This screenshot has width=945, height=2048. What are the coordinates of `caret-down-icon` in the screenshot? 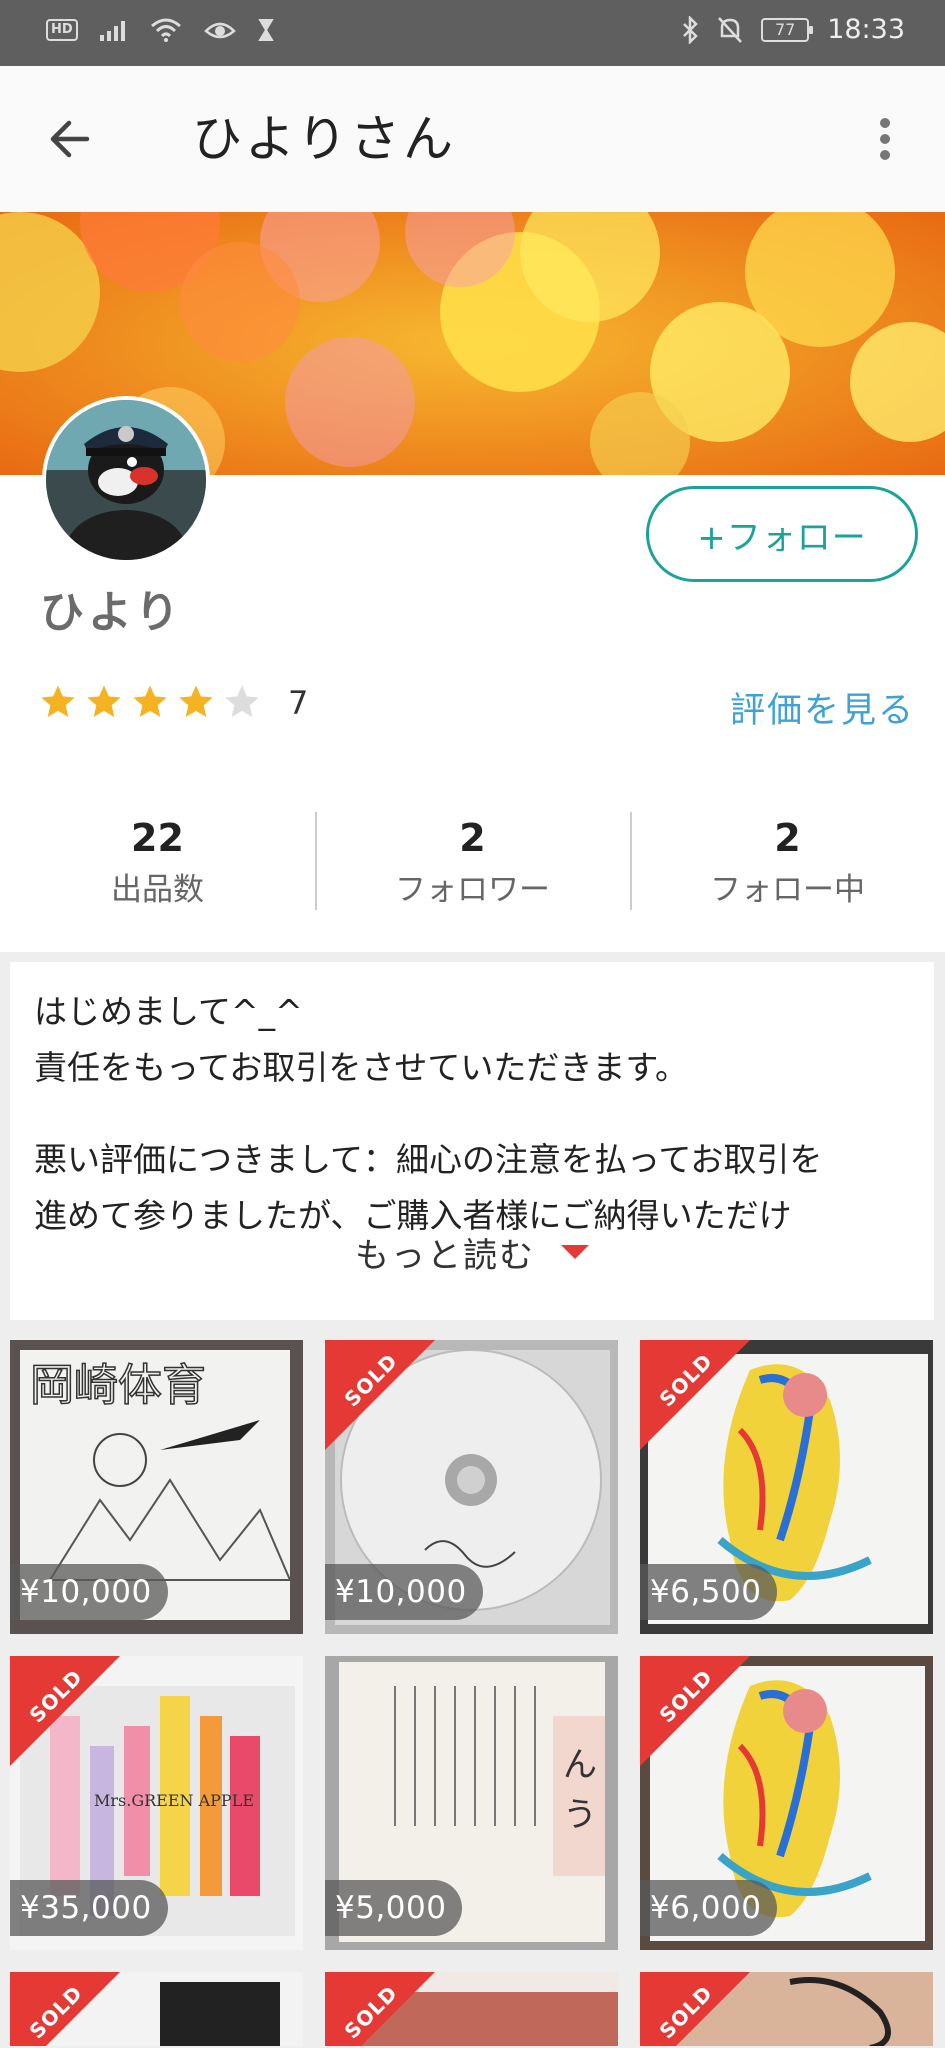 It's located at (575, 1252).